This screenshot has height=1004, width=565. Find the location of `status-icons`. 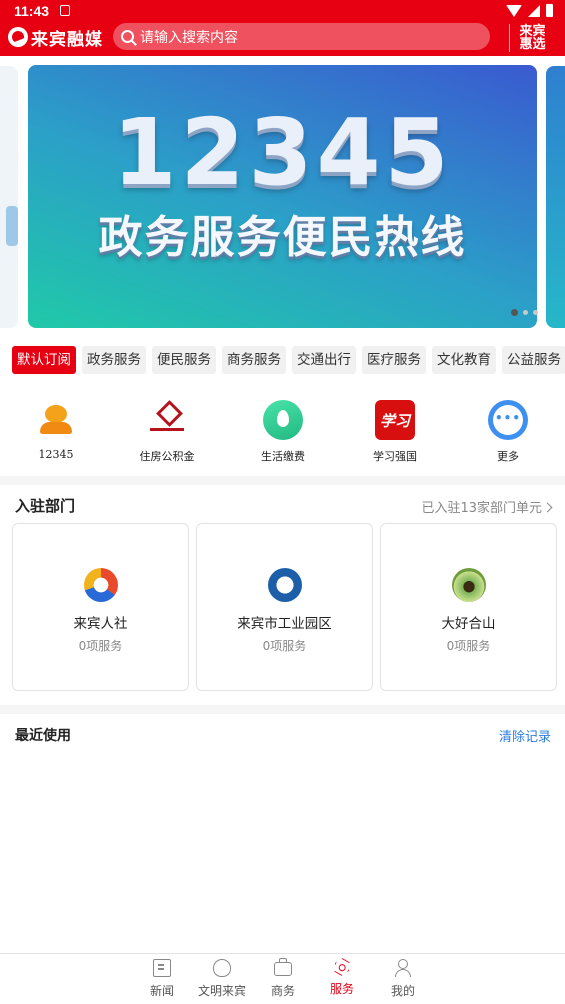

status-icons is located at coordinates (529, 10).